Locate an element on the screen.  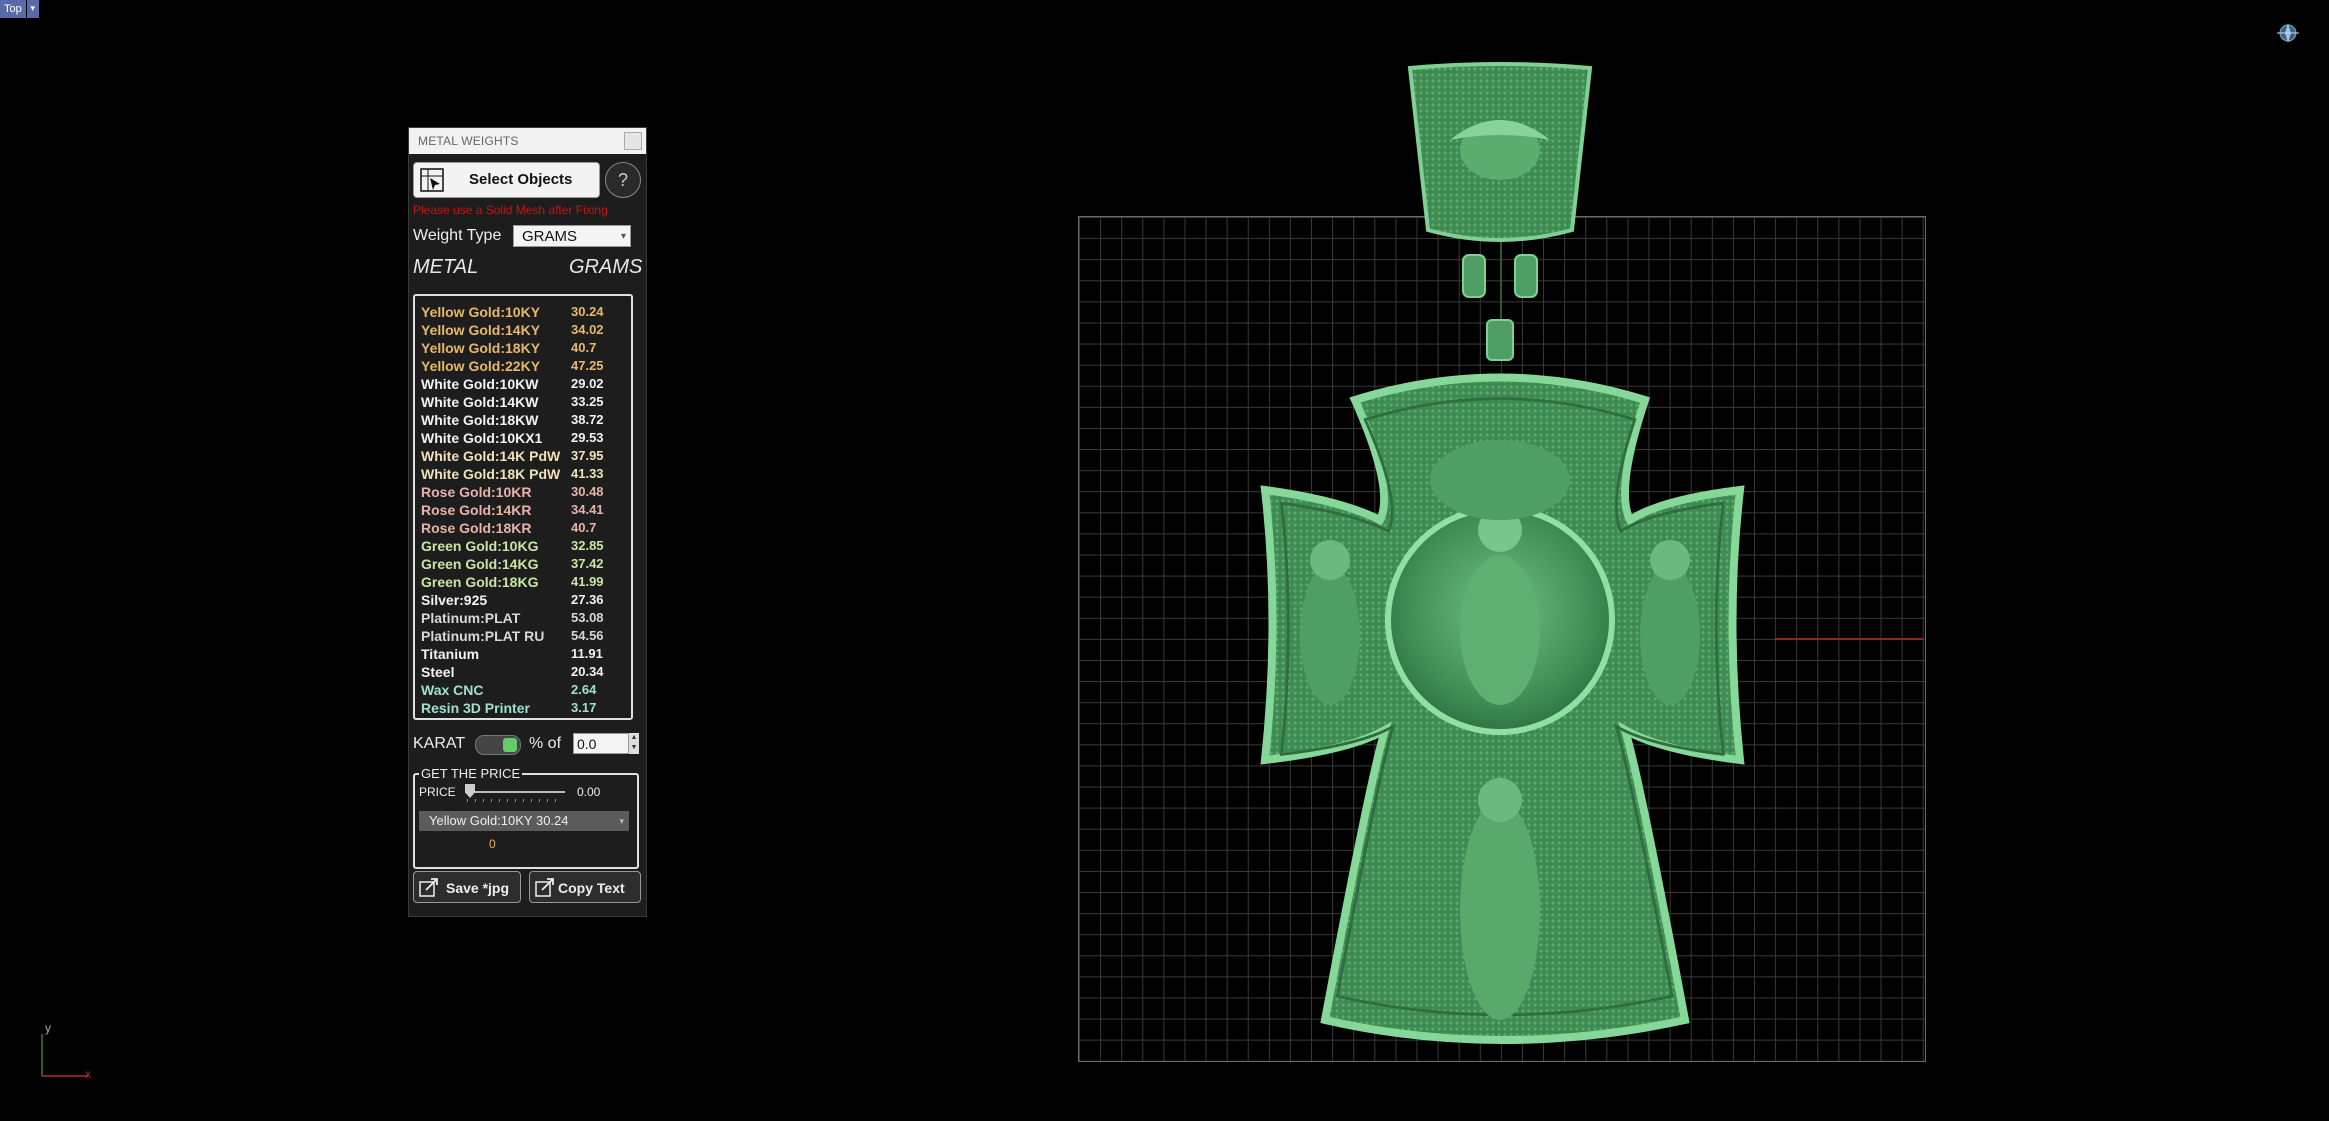
metal-grams: 33.25 is located at coordinates (587, 401).